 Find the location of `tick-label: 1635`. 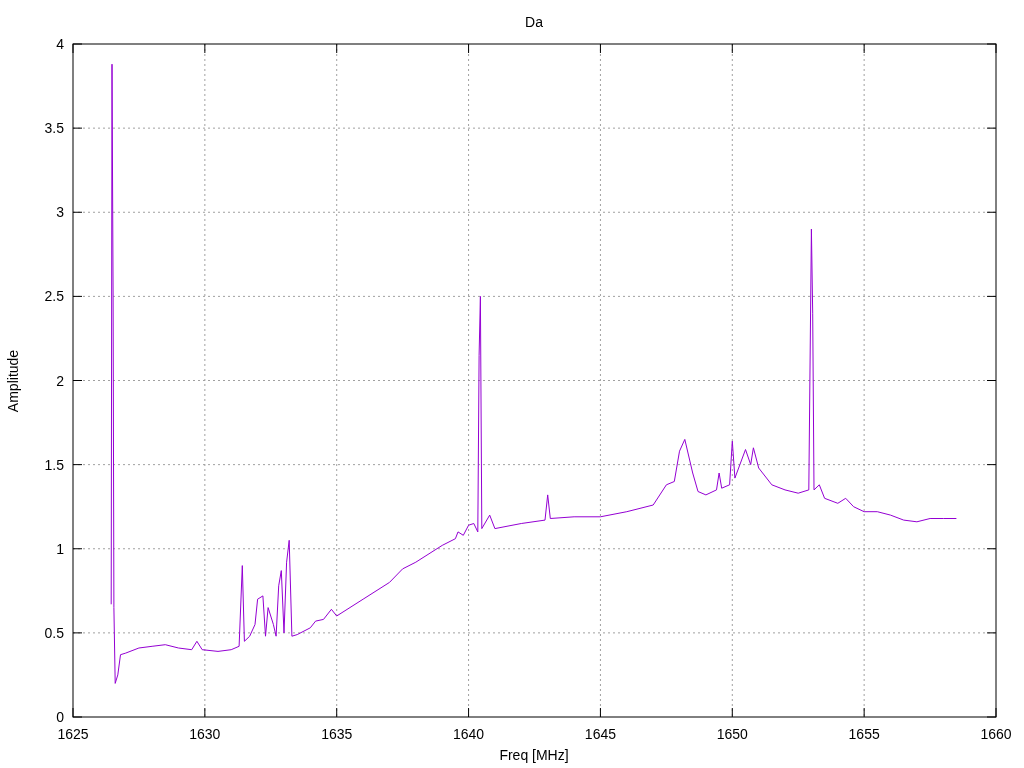

tick-label: 1635 is located at coordinates (337, 734).